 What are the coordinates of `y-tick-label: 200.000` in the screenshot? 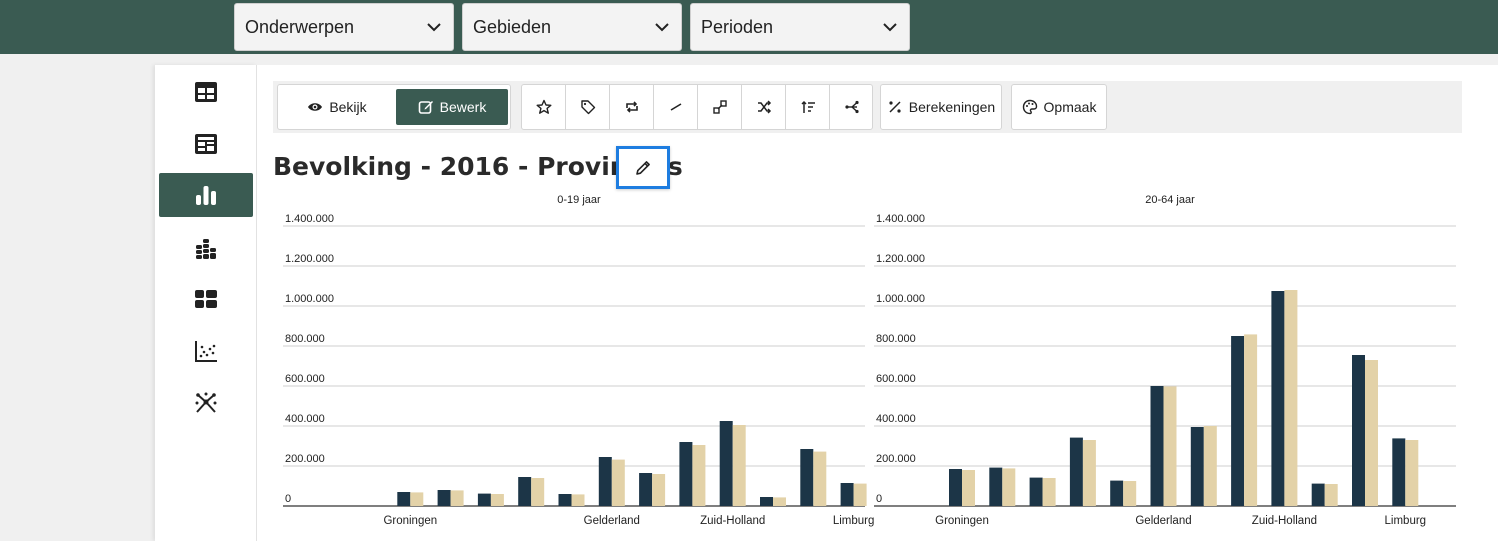 It's located at (896, 459).